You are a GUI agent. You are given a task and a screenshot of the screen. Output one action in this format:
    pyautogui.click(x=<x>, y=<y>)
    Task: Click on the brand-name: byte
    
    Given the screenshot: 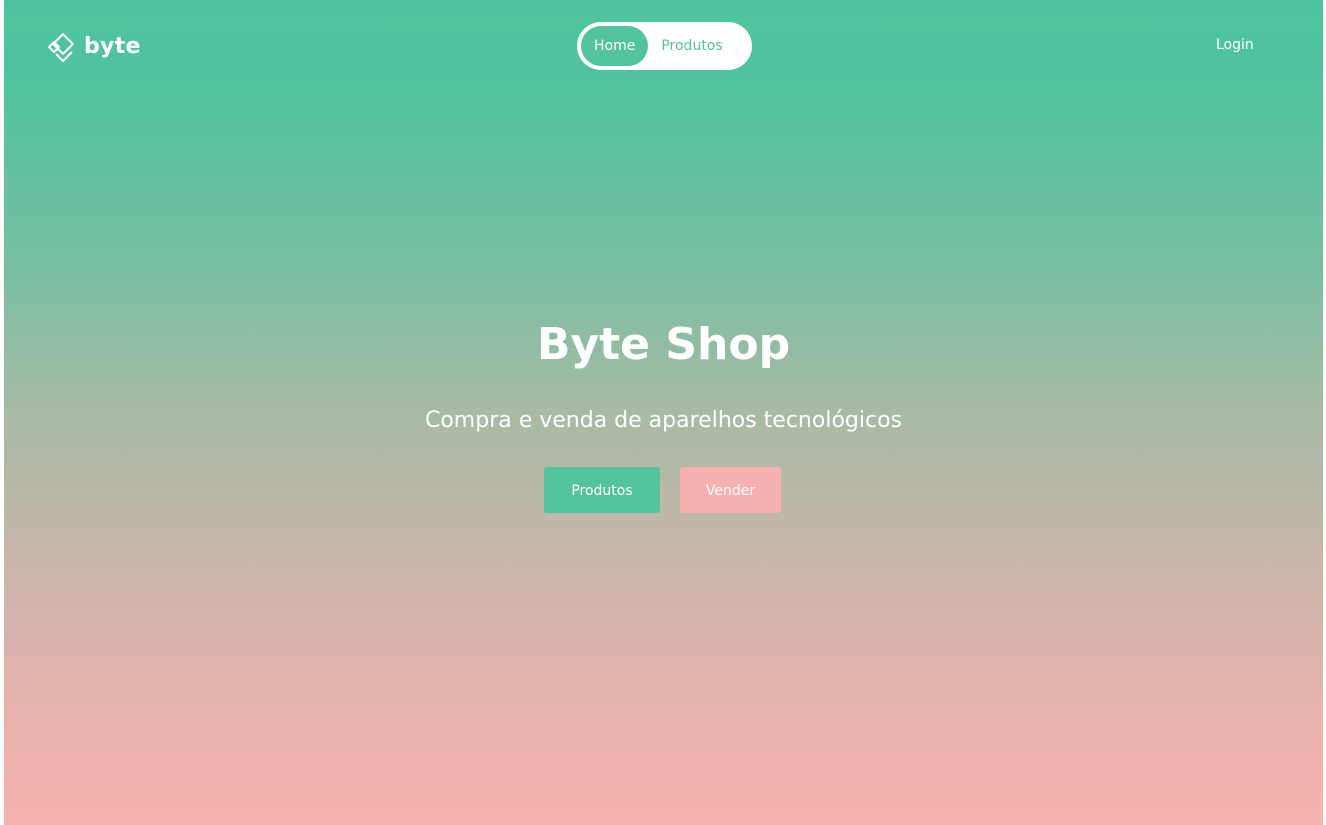 What is the action you would take?
    pyautogui.click(x=112, y=46)
    